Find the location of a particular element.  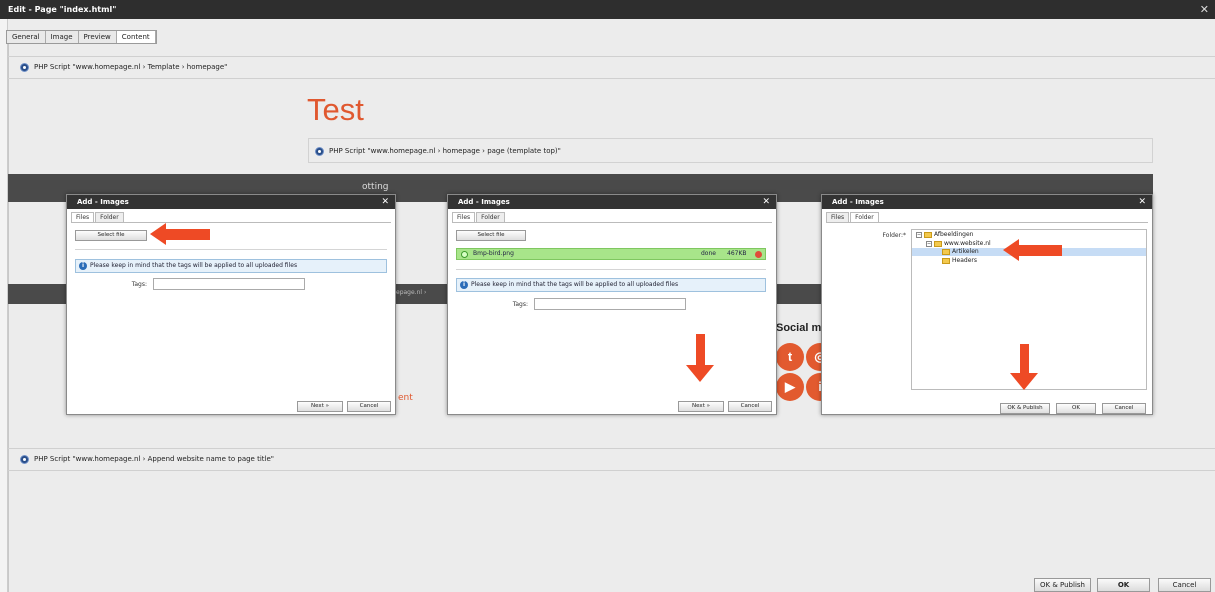

youtube-icon: ▶ is located at coordinates (790, 387).